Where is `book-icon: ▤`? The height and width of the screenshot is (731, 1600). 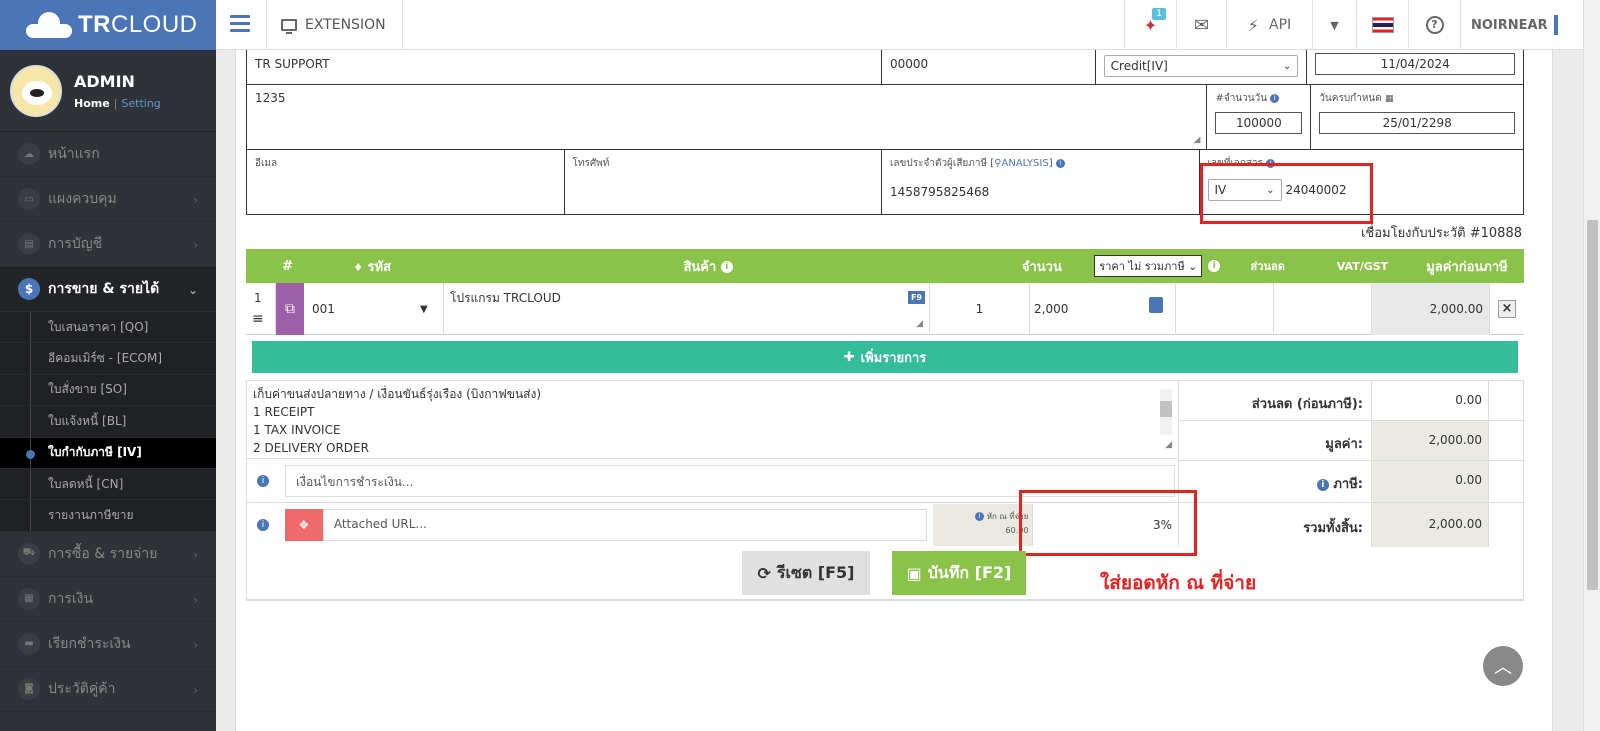
book-icon: ▤ is located at coordinates (29, 244).